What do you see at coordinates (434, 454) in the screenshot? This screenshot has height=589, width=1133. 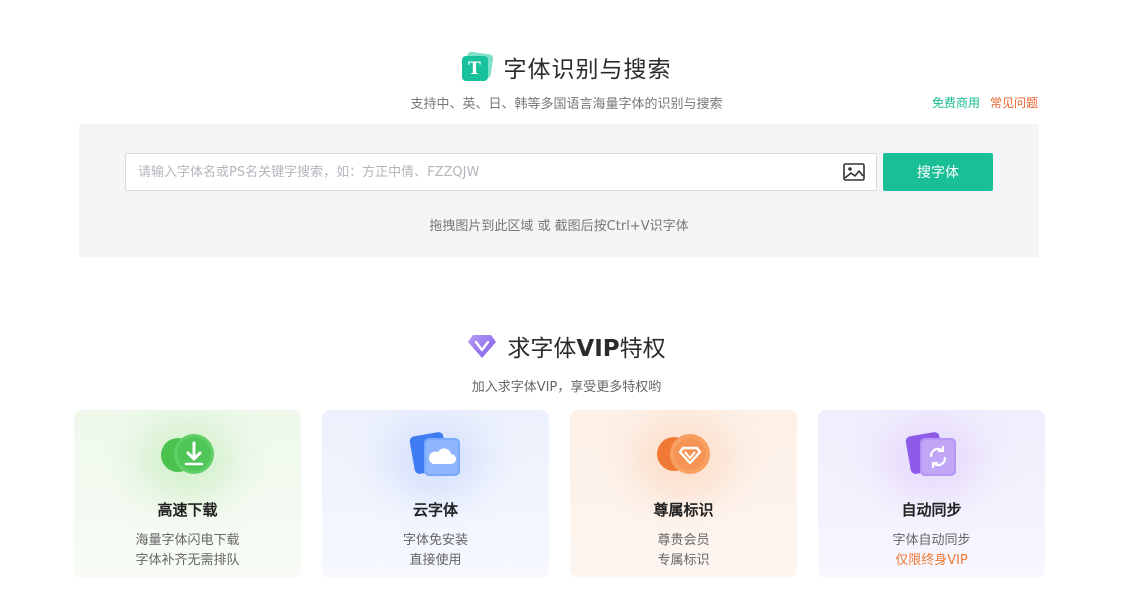 I see `cloud-icon` at bounding box center [434, 454].